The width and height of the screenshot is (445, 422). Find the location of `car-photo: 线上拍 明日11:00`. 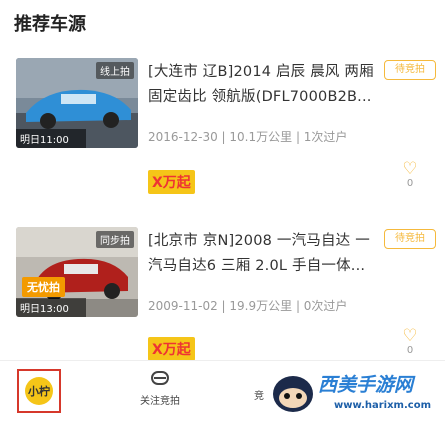

car-photo: 线上拍 明日11:00 is located at coordinates (77, 103).